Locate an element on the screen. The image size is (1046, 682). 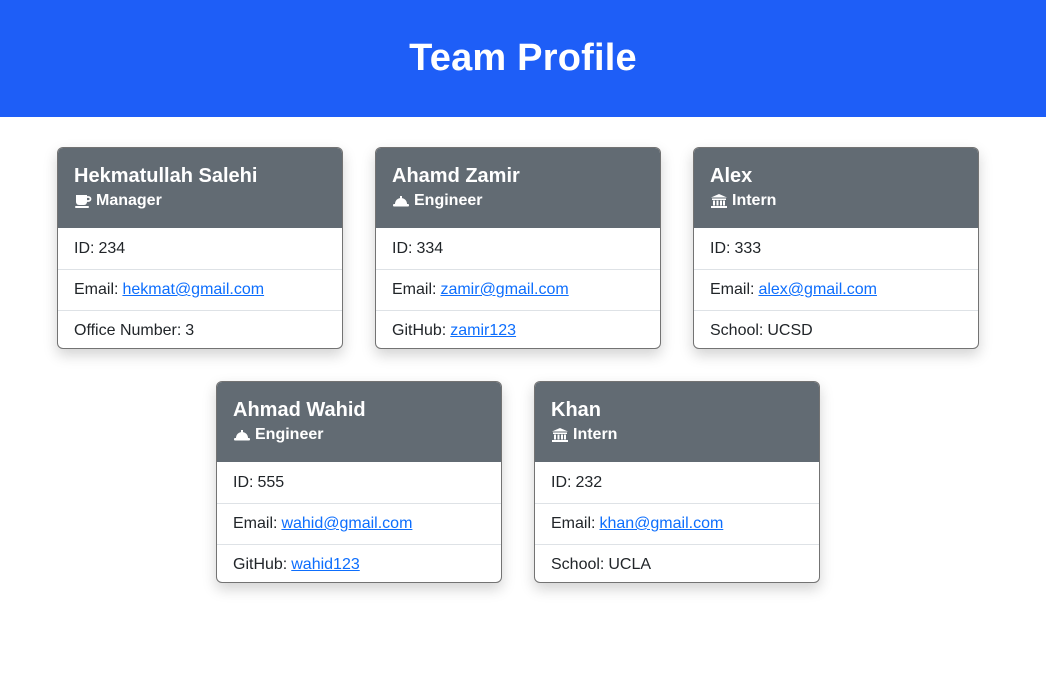
employee-name: Khan is located at coordinates (576, 410).